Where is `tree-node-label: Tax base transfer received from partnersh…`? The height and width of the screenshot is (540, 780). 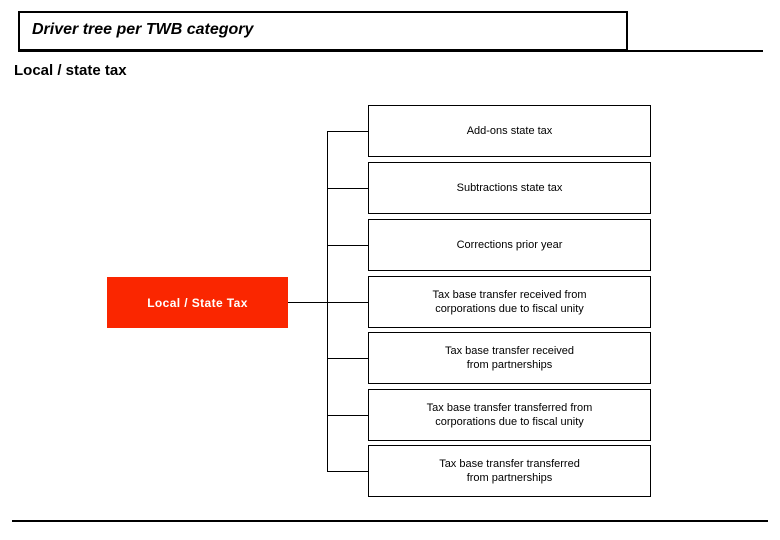 tree-node-label: Tax base transfer received from partnersh… is located at coordinates (509, 358).